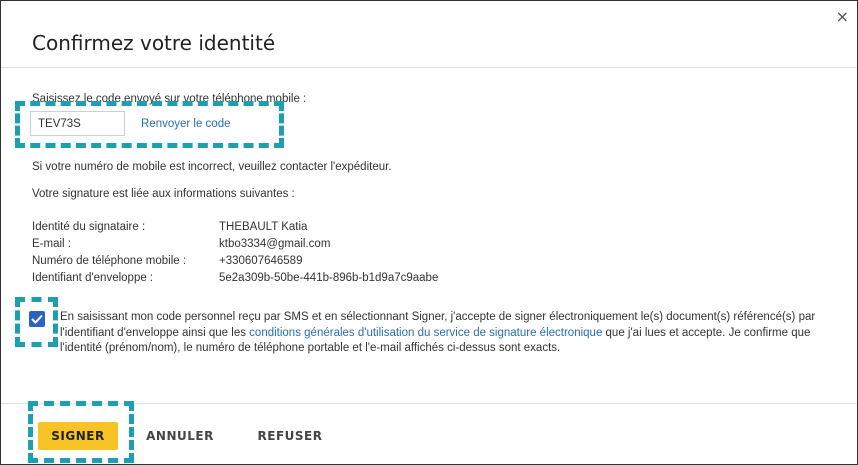 The height and width of the screenshot is (465, 858). I want to click on refuse-button: REFUSER, so click(290, 436).